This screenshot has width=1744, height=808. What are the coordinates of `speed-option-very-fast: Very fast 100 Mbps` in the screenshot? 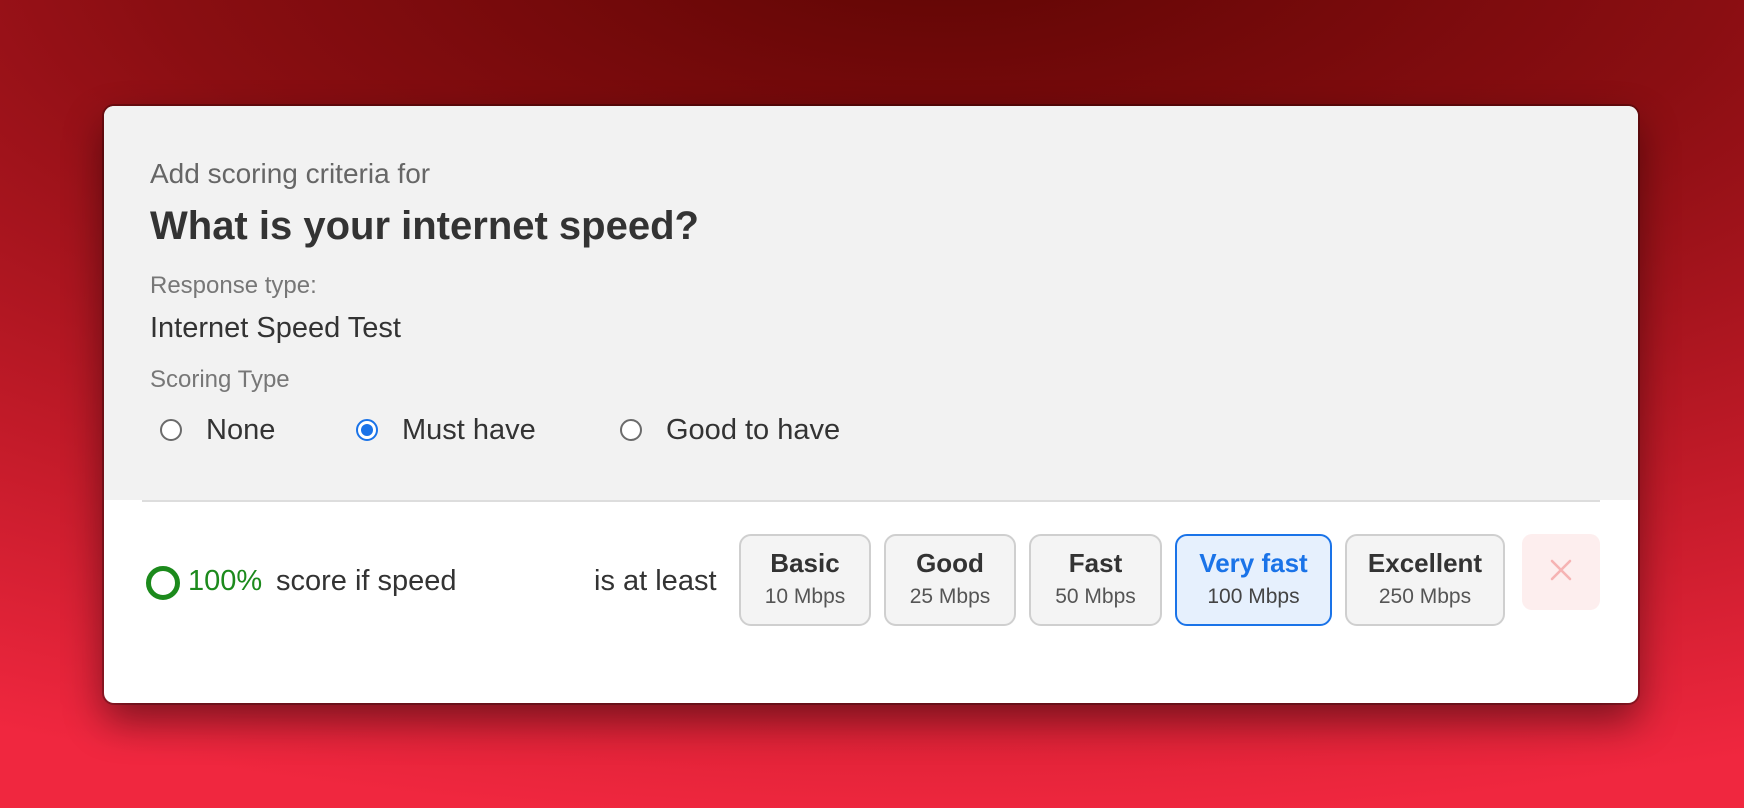 It's located at (1253, 580).